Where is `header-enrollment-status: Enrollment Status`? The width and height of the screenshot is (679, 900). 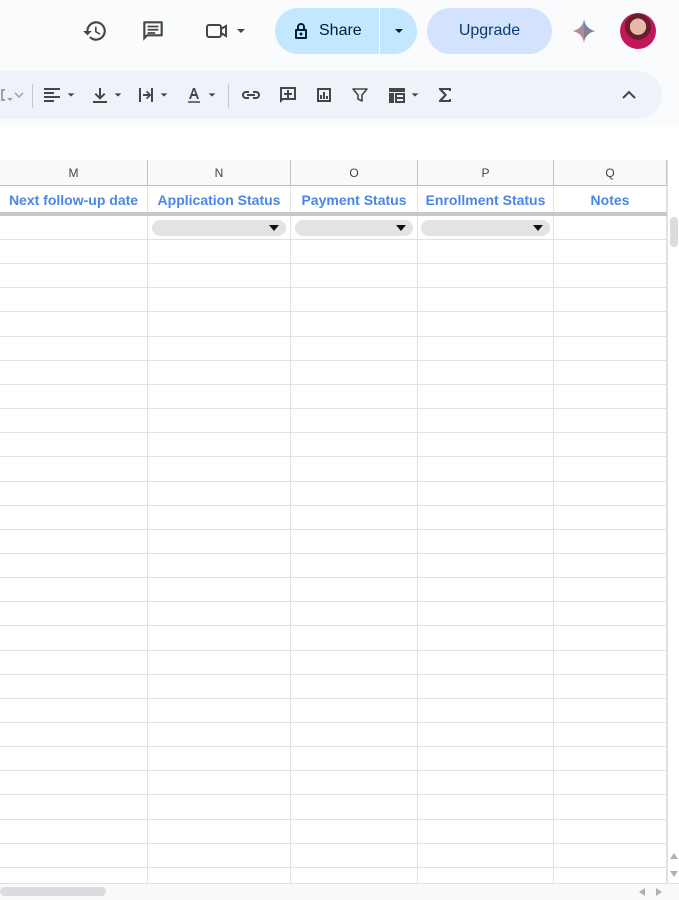 header-enrollment-status: Enrollment Status is located at coordinates (486, 199).